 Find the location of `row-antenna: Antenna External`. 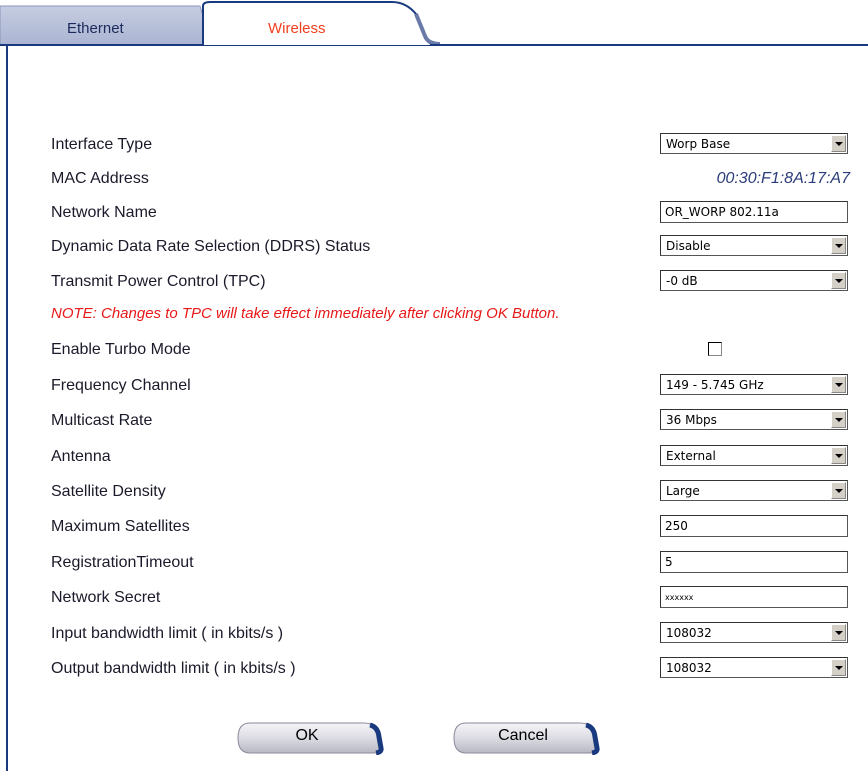

row-antenna: Antenna External is located at coordinates (451, 457).